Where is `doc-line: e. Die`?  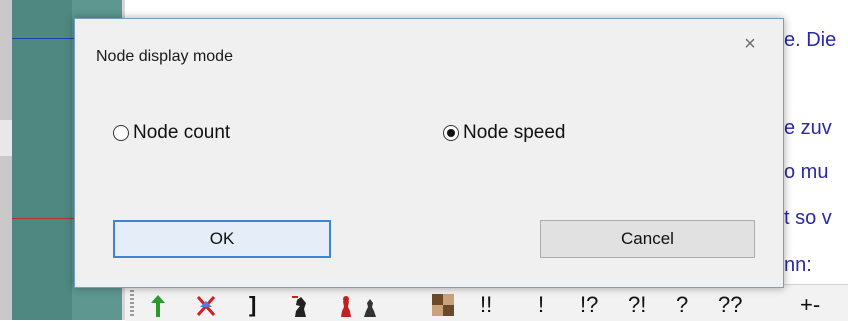 doc-line: e. Die is located at coordinates (810, 40).